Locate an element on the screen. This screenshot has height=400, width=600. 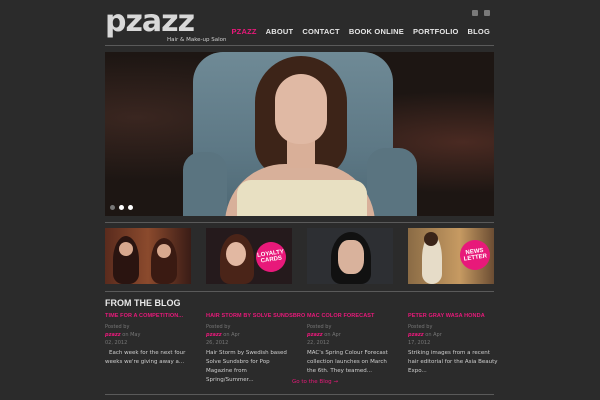
promo-thumbnails: LOYALTY CARDS NEWS LETTER is located at coordinates (299, 257).